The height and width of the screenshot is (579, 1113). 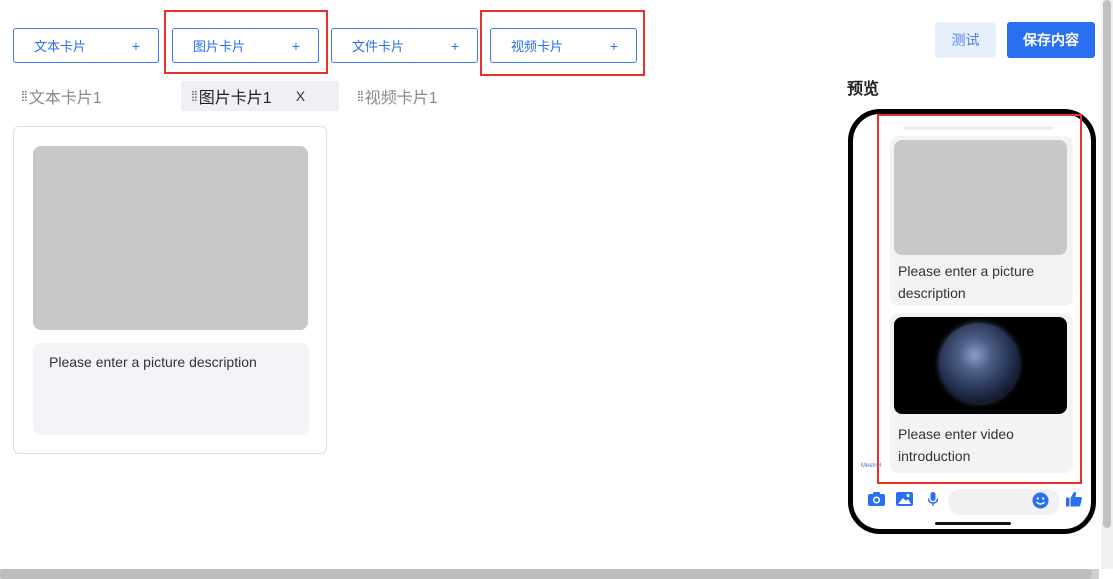 What do you see at coordinates (1074, 501) in the screenshot?
I see `thumbs-up-icon` at bounding box center [1074, 501].